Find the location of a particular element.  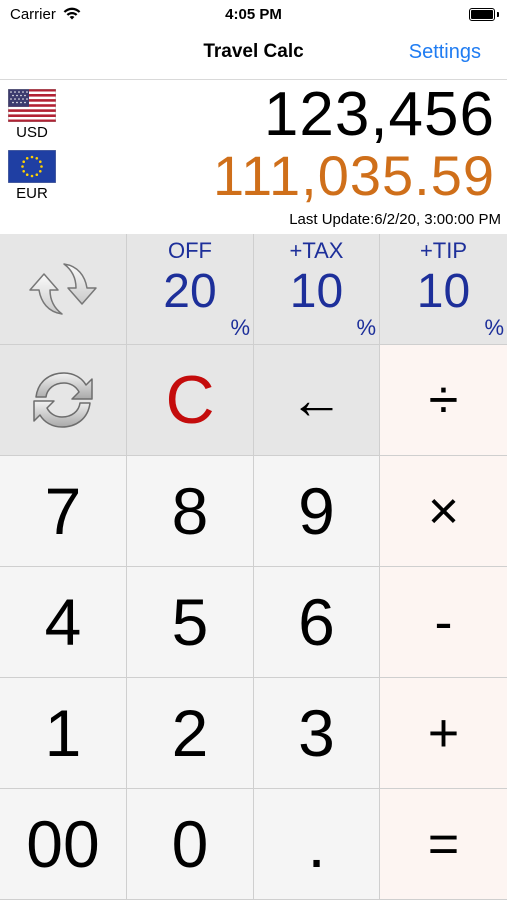

digit-label: 2 is located at coordinates (190, 733).